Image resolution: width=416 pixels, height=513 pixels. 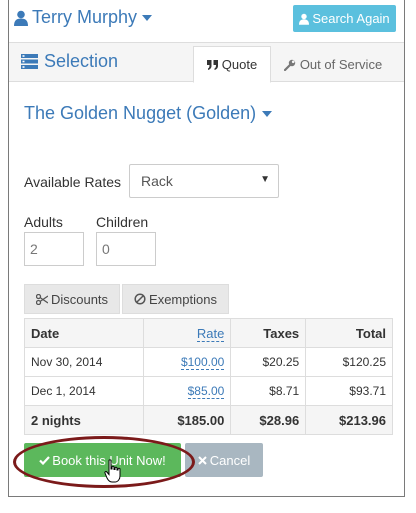 What do you see at coordinates (239, 64) in the screenshot?
I see `tab-quote-label: Quote` at bounding box center [239, 64].